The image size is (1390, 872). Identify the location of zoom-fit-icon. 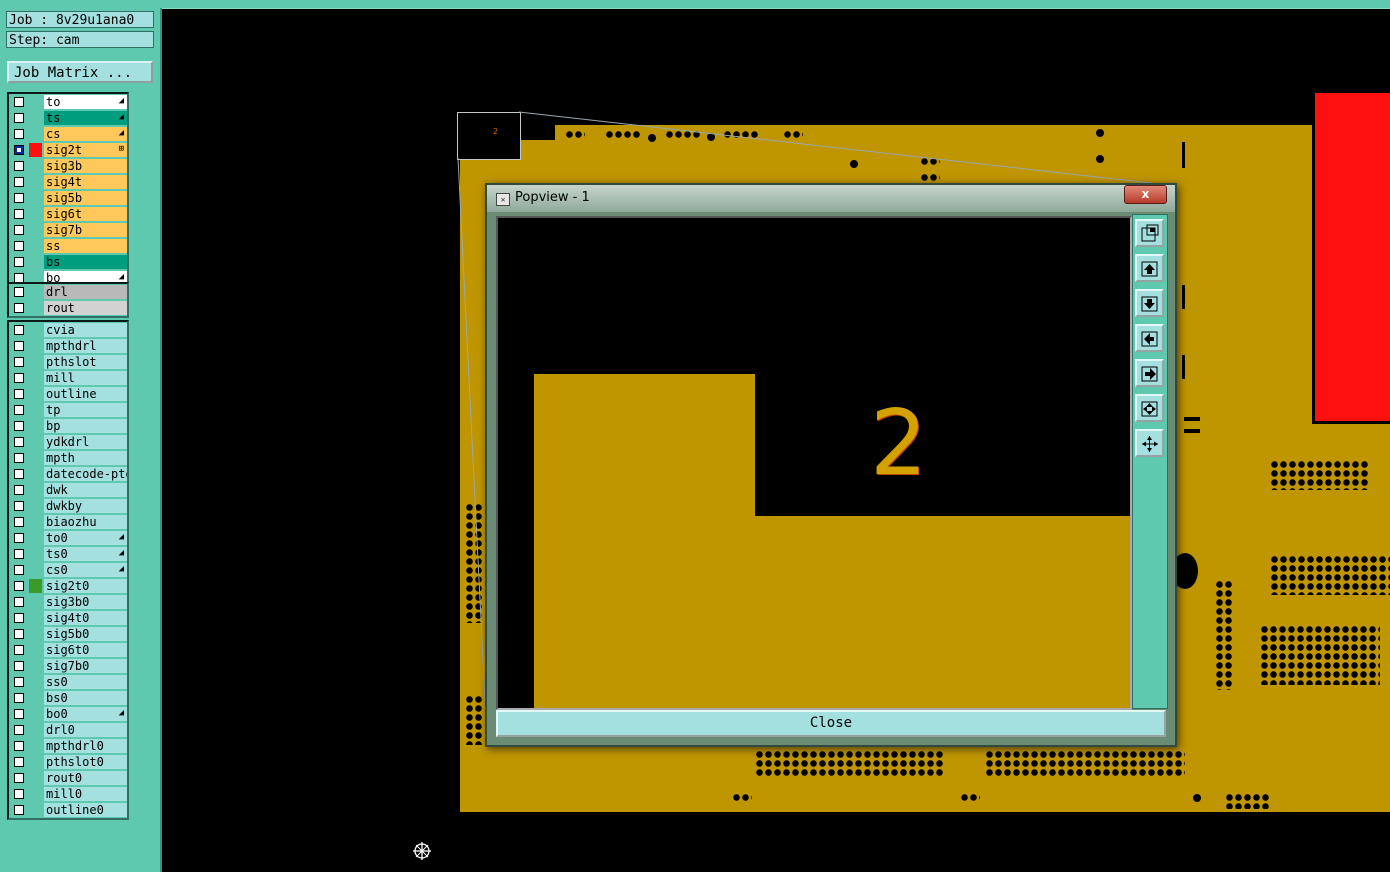
(1149, 233).